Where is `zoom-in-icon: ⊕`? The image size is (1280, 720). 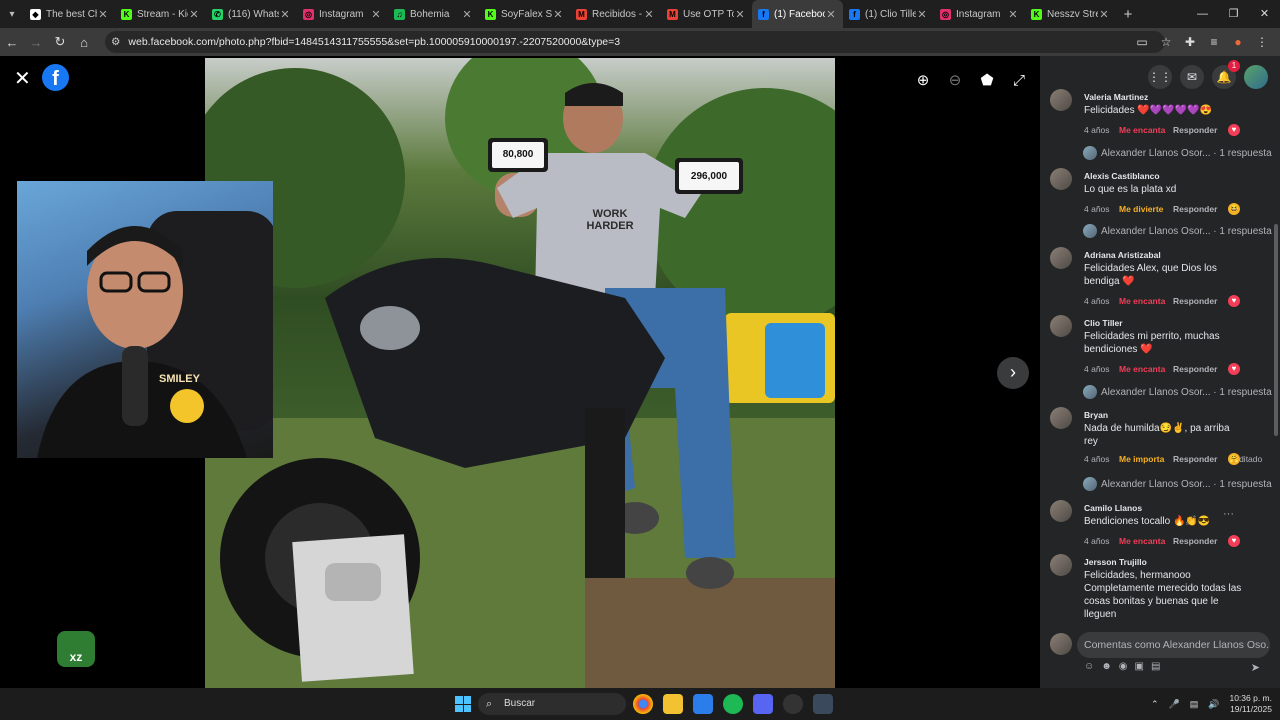 zoom-in-icon: ⊕ is located at coordinates (923, 81).